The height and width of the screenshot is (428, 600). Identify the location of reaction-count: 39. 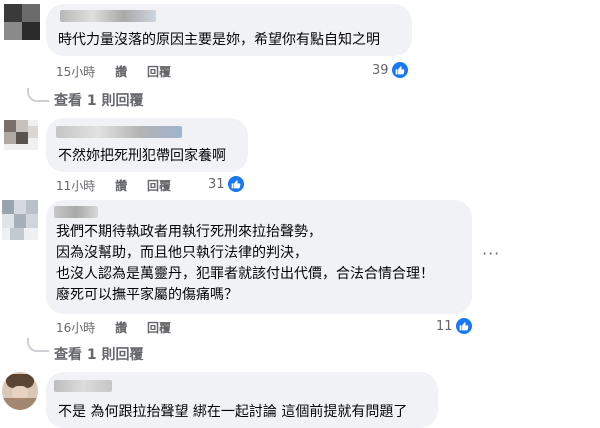
(390, 70).